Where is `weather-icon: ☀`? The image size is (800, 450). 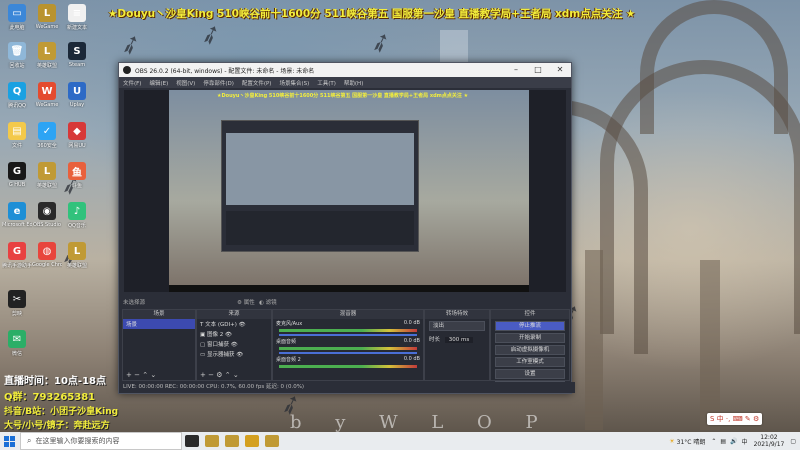 weather-icon: ☀ is located at coordinates (672, 441).